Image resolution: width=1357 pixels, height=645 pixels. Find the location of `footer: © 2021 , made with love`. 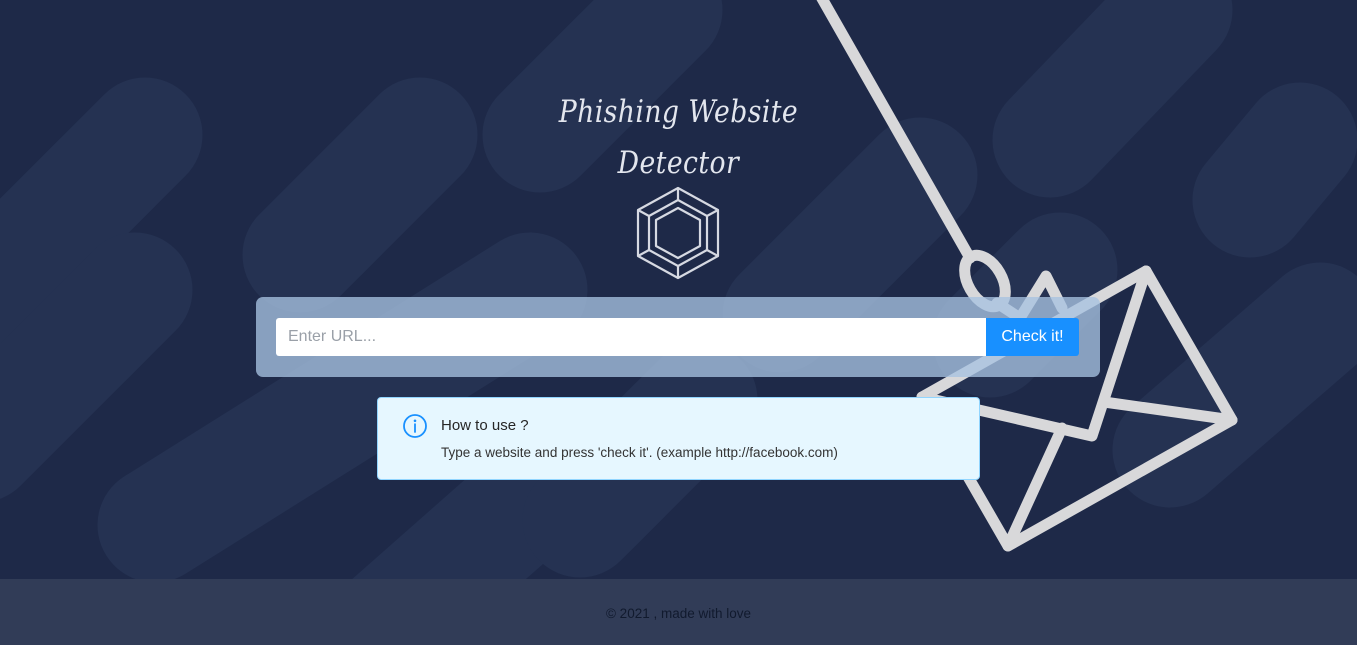

footer: © 2021 , made with love is located at coordinates (678, 612).